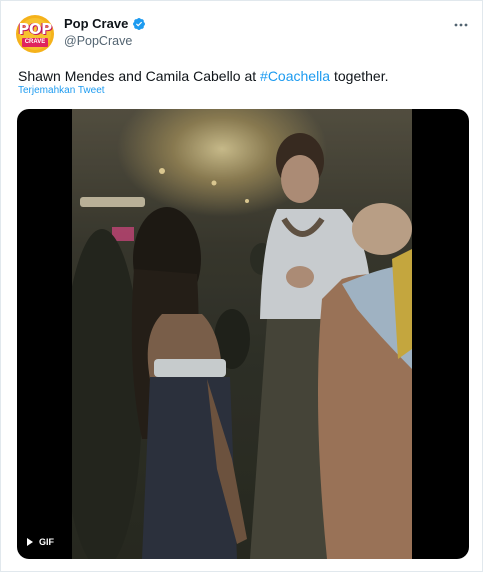  I want to click on tweet-text-part: Shawn Mendes and Camila Cabello at, so click(139, 76).